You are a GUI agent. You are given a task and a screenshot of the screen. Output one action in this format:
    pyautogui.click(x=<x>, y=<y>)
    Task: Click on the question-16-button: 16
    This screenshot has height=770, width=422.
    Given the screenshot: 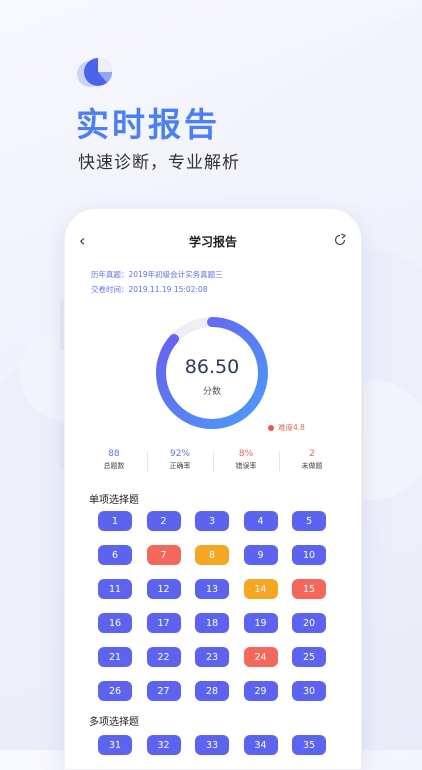 What is the action you would take?
    pyautogui.click(x=115, y=623)
    